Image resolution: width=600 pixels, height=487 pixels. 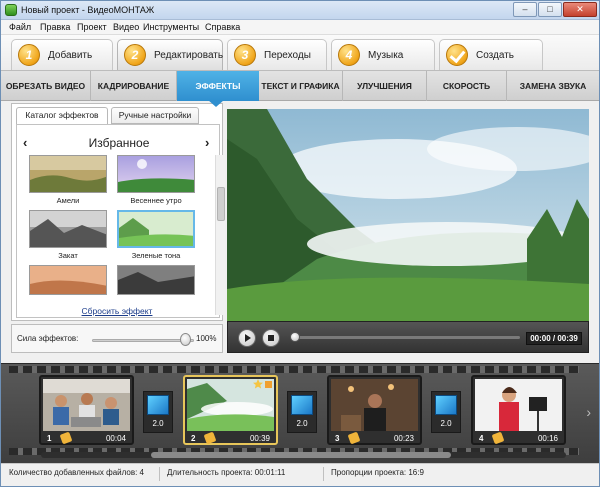 I want to click on timeline-scrollbar, so click(x=303, y=455).